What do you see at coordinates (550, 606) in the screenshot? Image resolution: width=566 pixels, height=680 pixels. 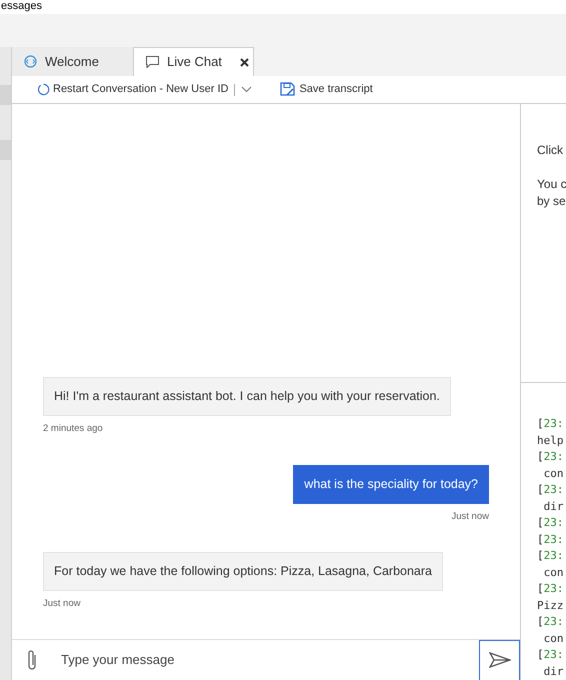 I see `log-text: Pizz` at bounding box center [550, 606].